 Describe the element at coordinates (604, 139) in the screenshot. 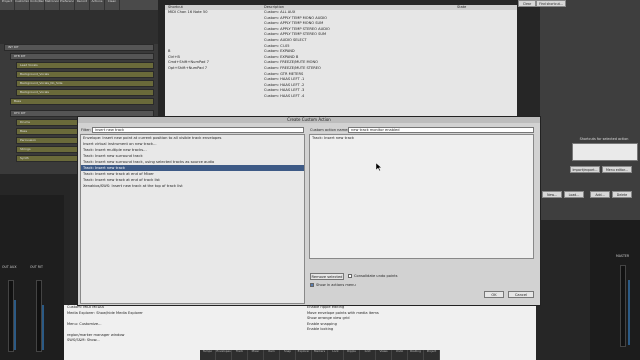

I see `shortcuts-label: Shortcuts for selected action` at that location.